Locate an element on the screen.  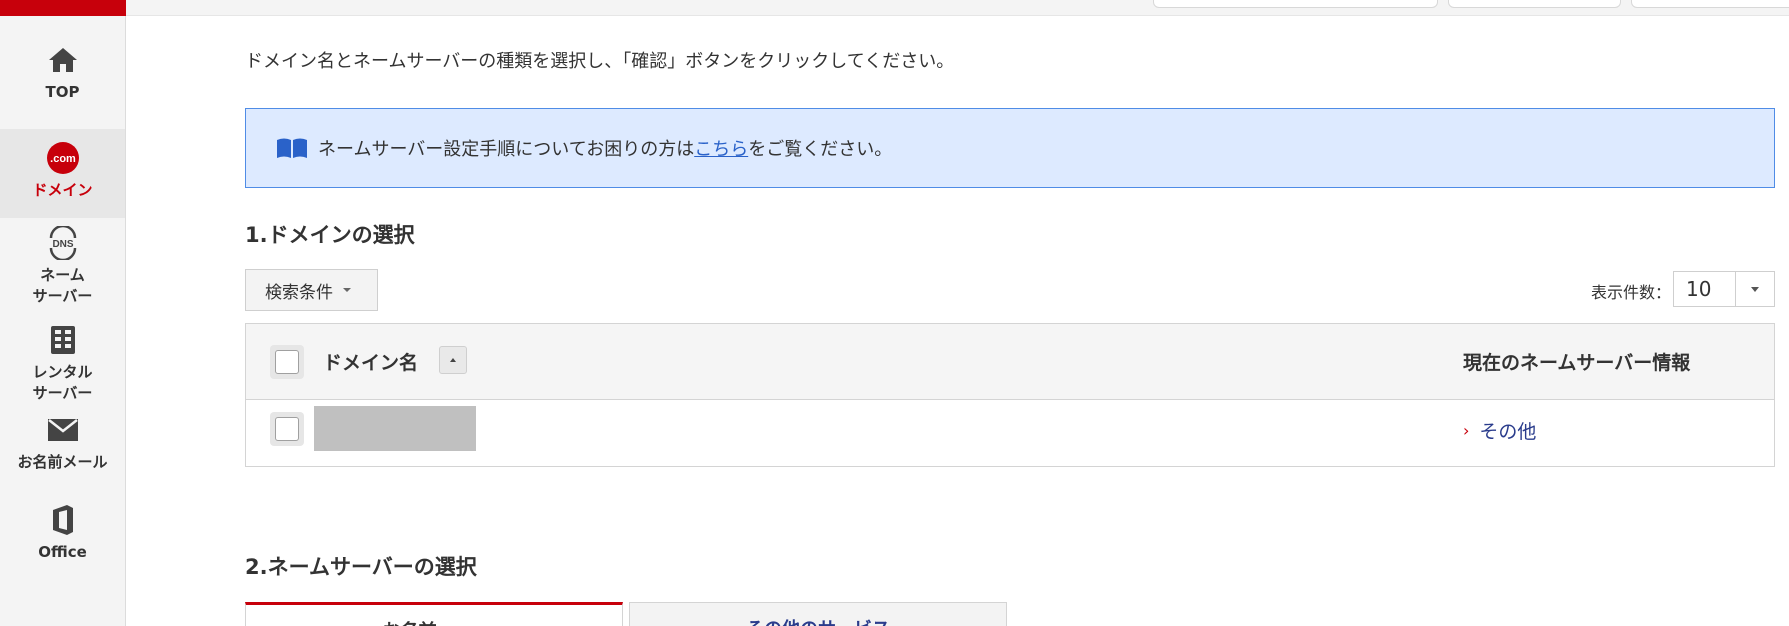
sidebar-item-label-line1: レンタル is located at coordinates (62, 372).